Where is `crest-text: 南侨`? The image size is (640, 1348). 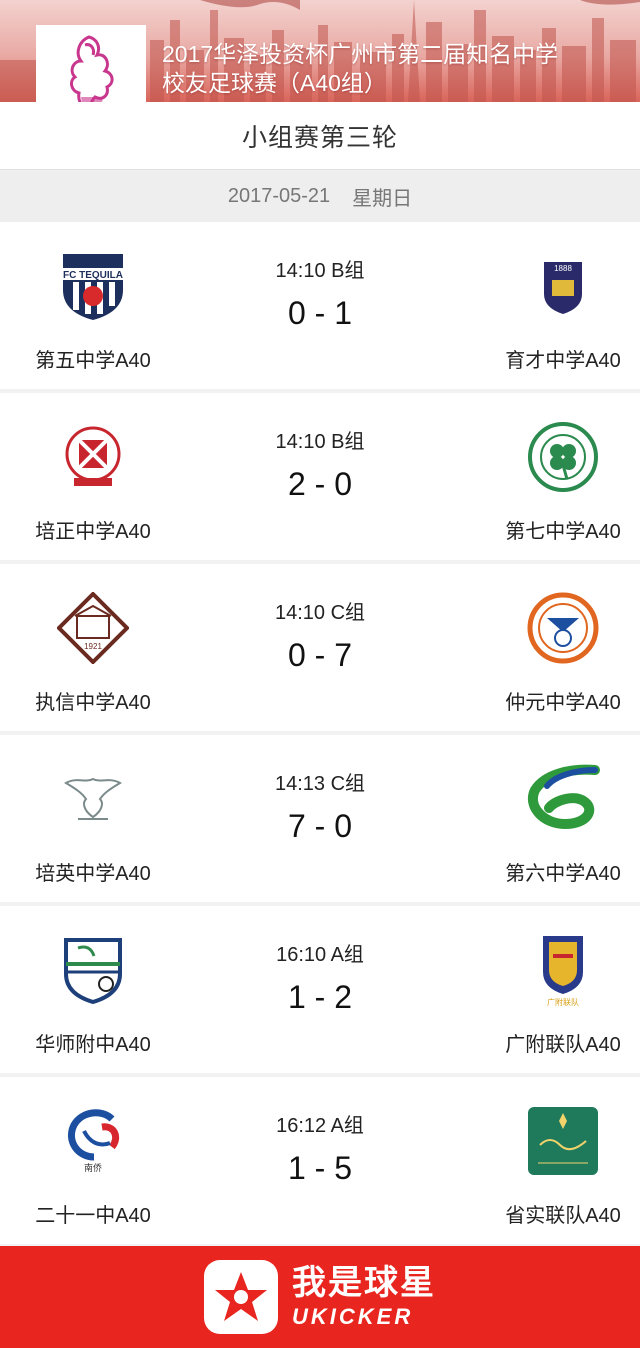 crest-text: 南侨 is located at coordinates (93, 1167).